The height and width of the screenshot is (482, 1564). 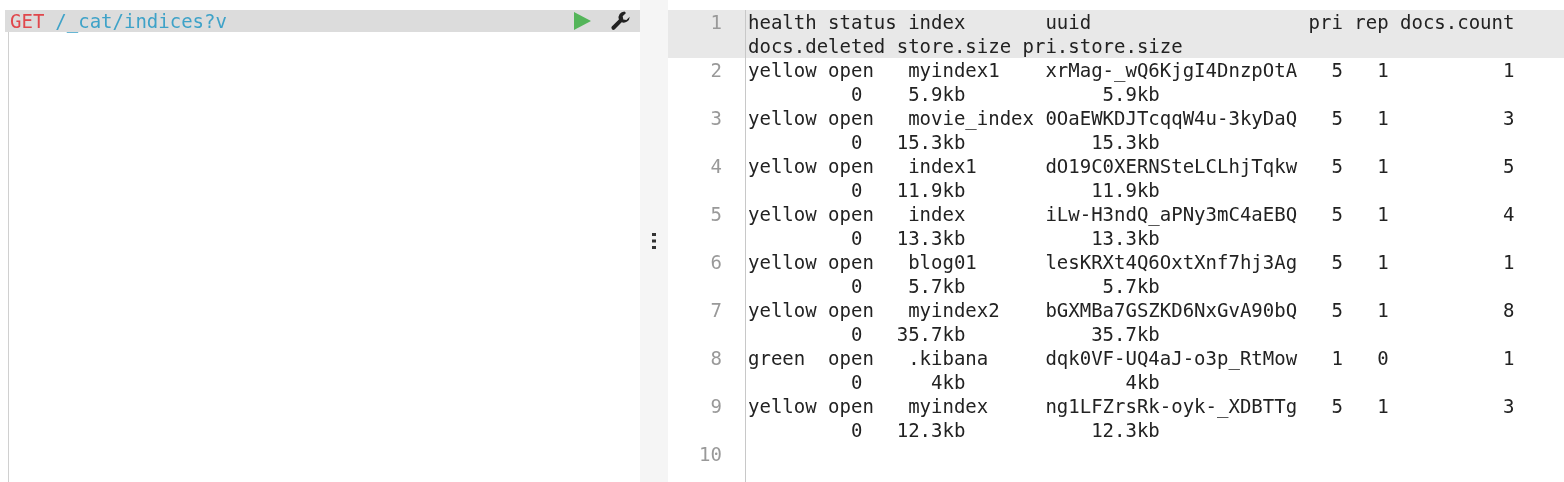 I want to click on line-number: 2, so click(x=716, y=70).